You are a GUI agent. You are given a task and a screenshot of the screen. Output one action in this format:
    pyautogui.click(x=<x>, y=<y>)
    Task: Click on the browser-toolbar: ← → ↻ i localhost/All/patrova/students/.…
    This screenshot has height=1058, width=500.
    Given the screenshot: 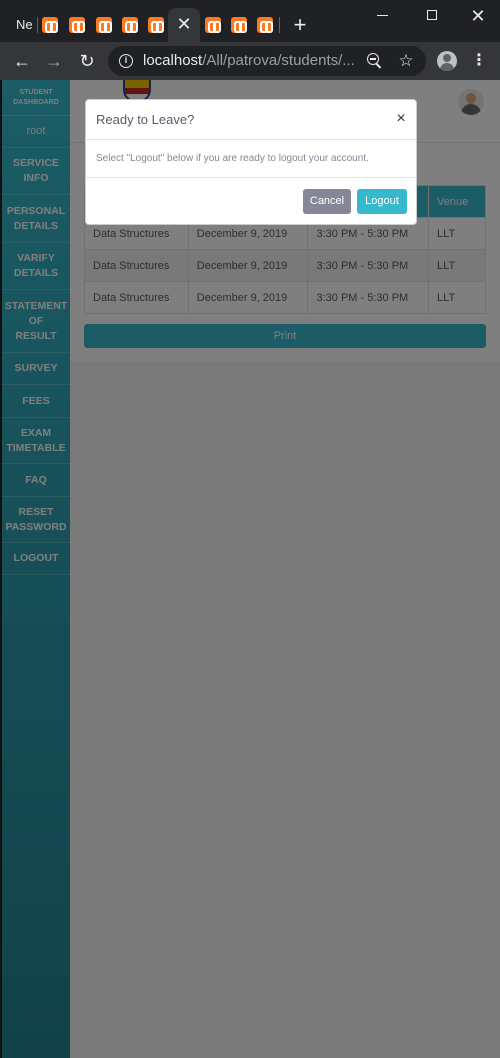 What is the action you would take?
    pyautogui.click(x=250, y=61)
    